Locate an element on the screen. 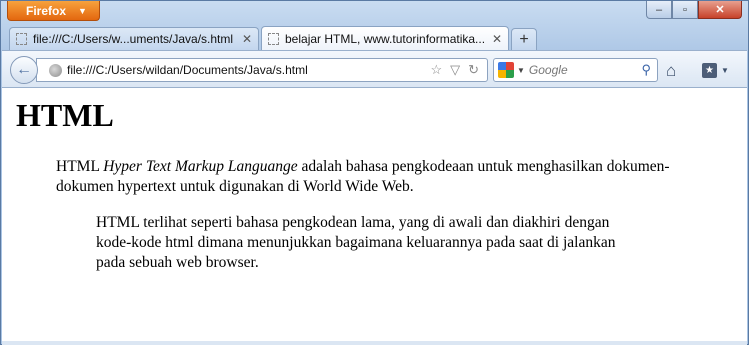 The height and width of the screenshot is (345, 749). close-icon: ✕ is located at coordinates (720, 10).